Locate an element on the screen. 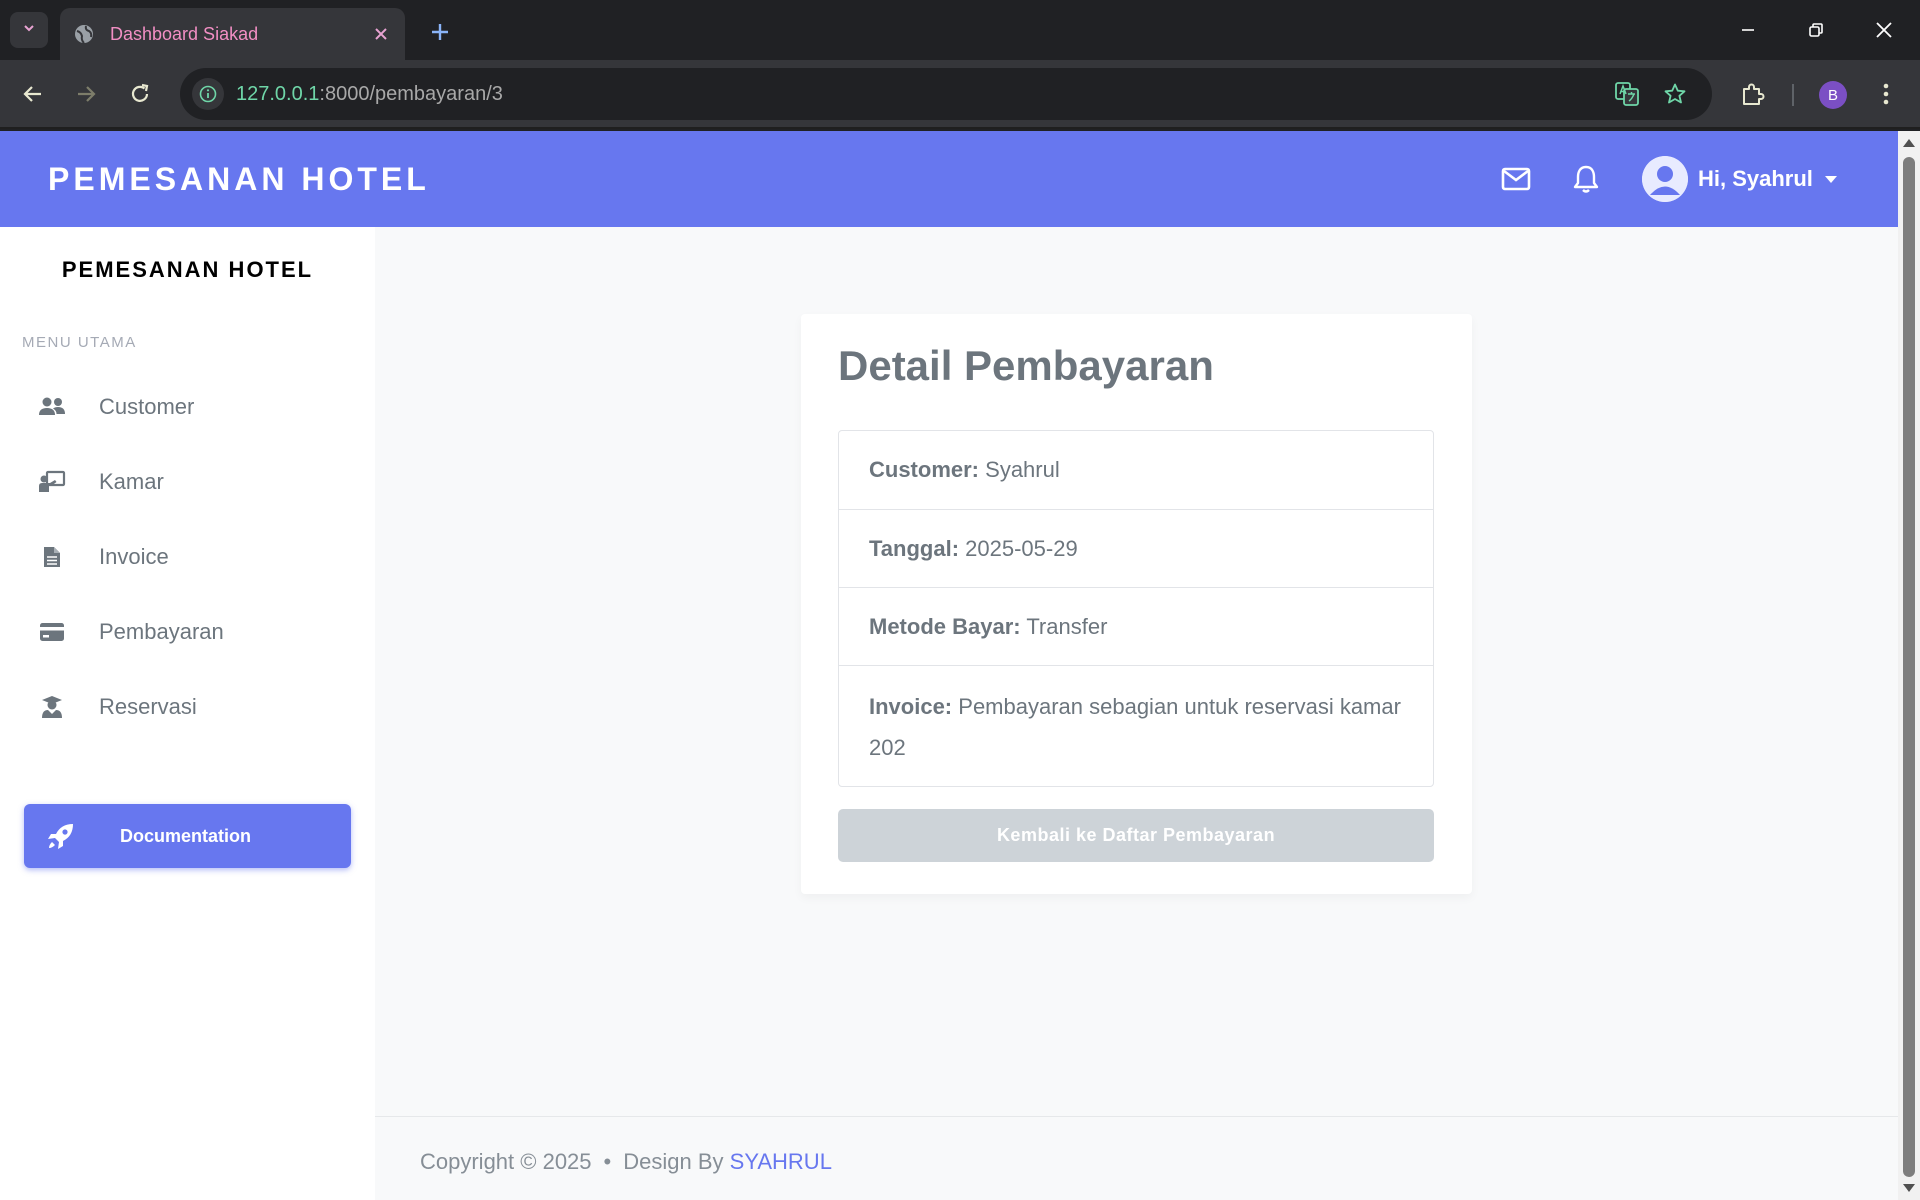 Image resolution: width=1920 pixels, height=1200 pixels. user-avatar is located at coordinates (1665, 179).